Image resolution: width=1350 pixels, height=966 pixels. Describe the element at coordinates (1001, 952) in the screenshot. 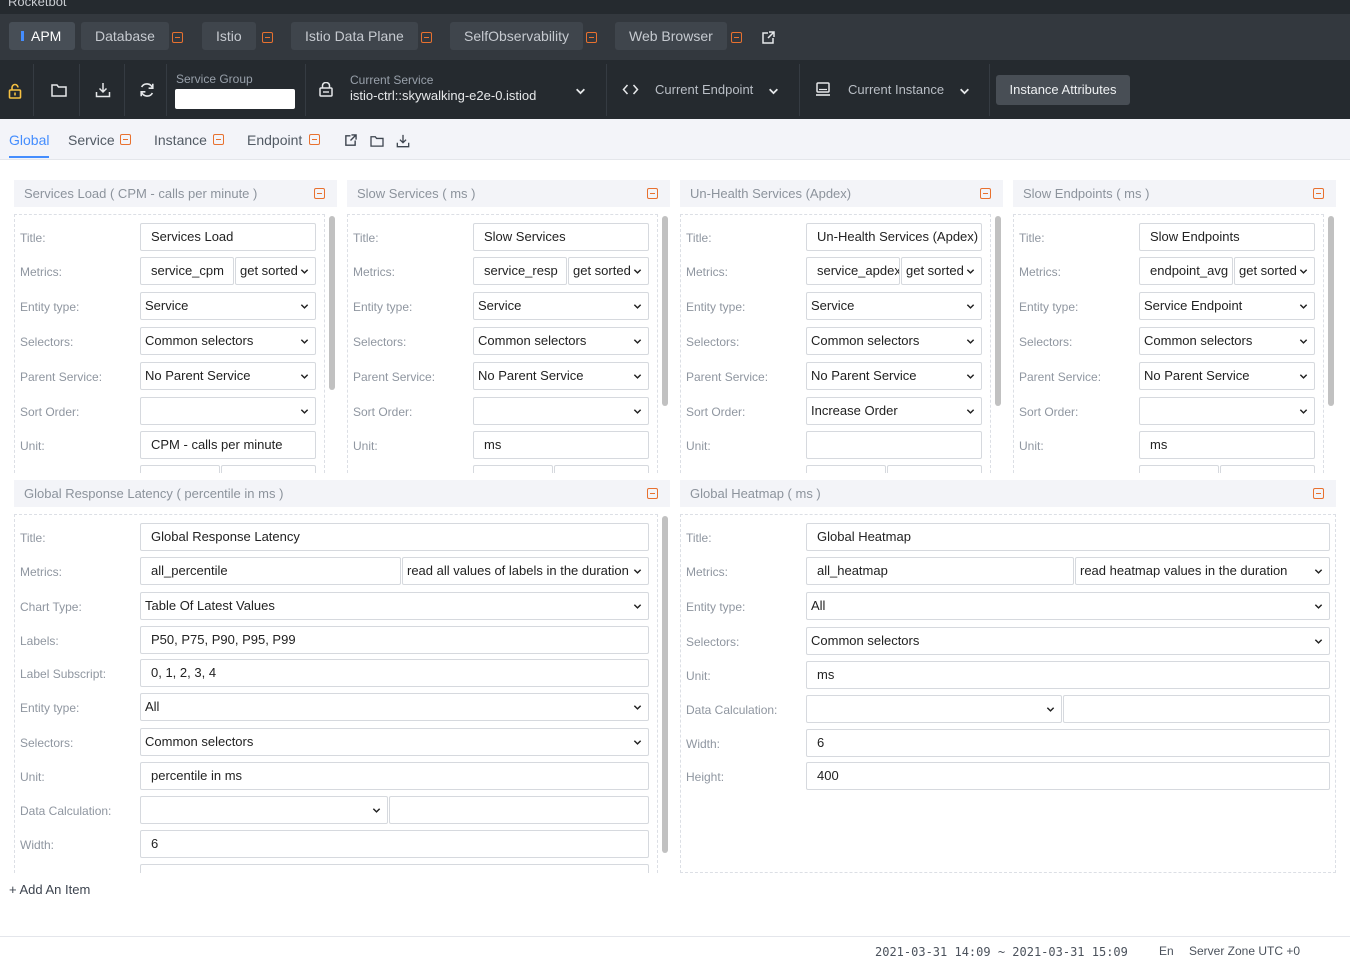

I see `time-range: 2021-03-31 14:09 ~ 2021-03-31 15:09` at that location.